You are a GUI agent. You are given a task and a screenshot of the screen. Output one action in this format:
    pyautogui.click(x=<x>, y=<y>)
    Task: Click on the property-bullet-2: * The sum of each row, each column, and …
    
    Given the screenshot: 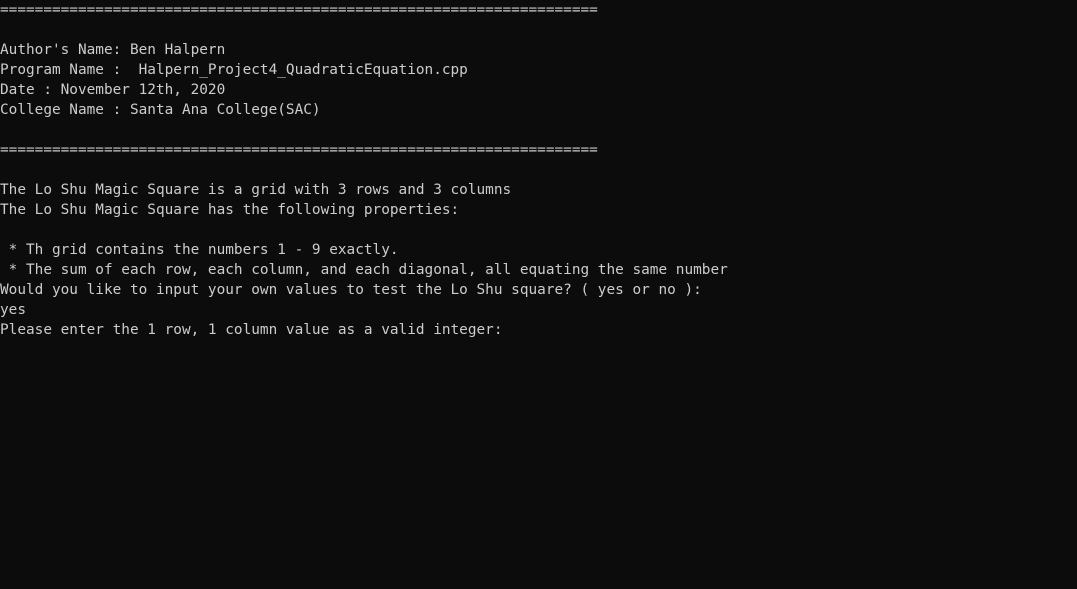 What is the action you would take?
    pyautogui.click(x=364, y=270)
    